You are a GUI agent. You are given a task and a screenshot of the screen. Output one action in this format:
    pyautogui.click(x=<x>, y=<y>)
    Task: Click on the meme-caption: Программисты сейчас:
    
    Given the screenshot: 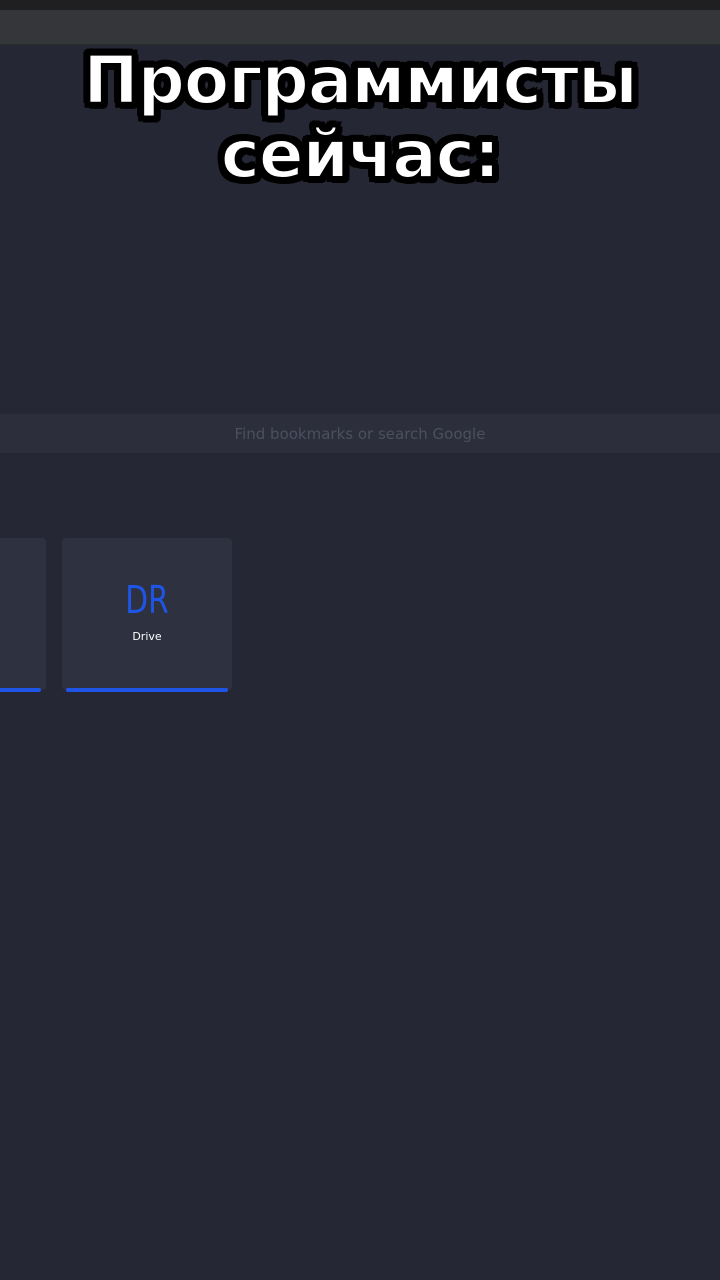 What is the action you would take?
    pyautogui.click(x=360, y=117)
    